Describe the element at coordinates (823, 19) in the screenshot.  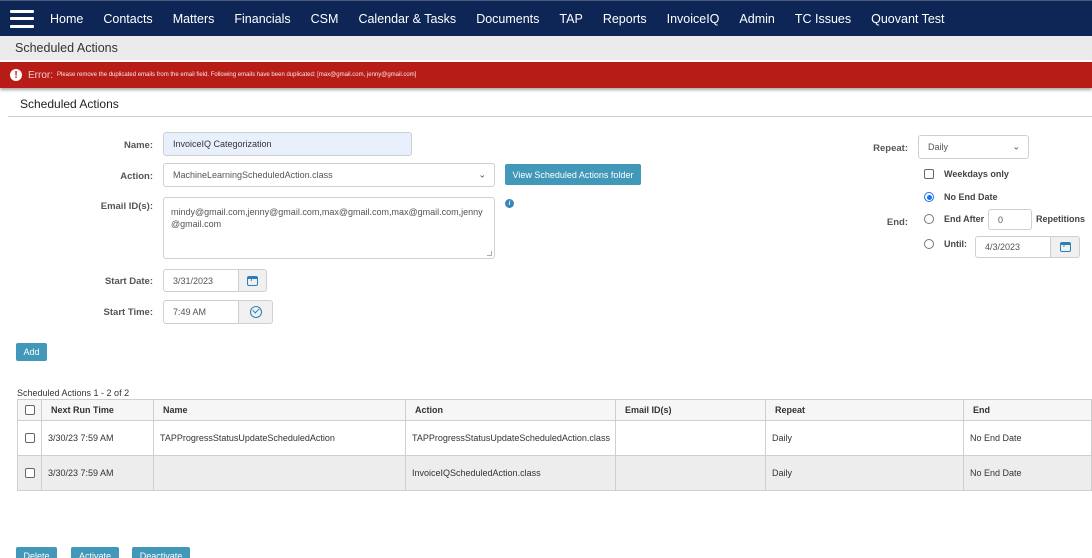
I see `nav-tc-issues: TC Issues` at that location.